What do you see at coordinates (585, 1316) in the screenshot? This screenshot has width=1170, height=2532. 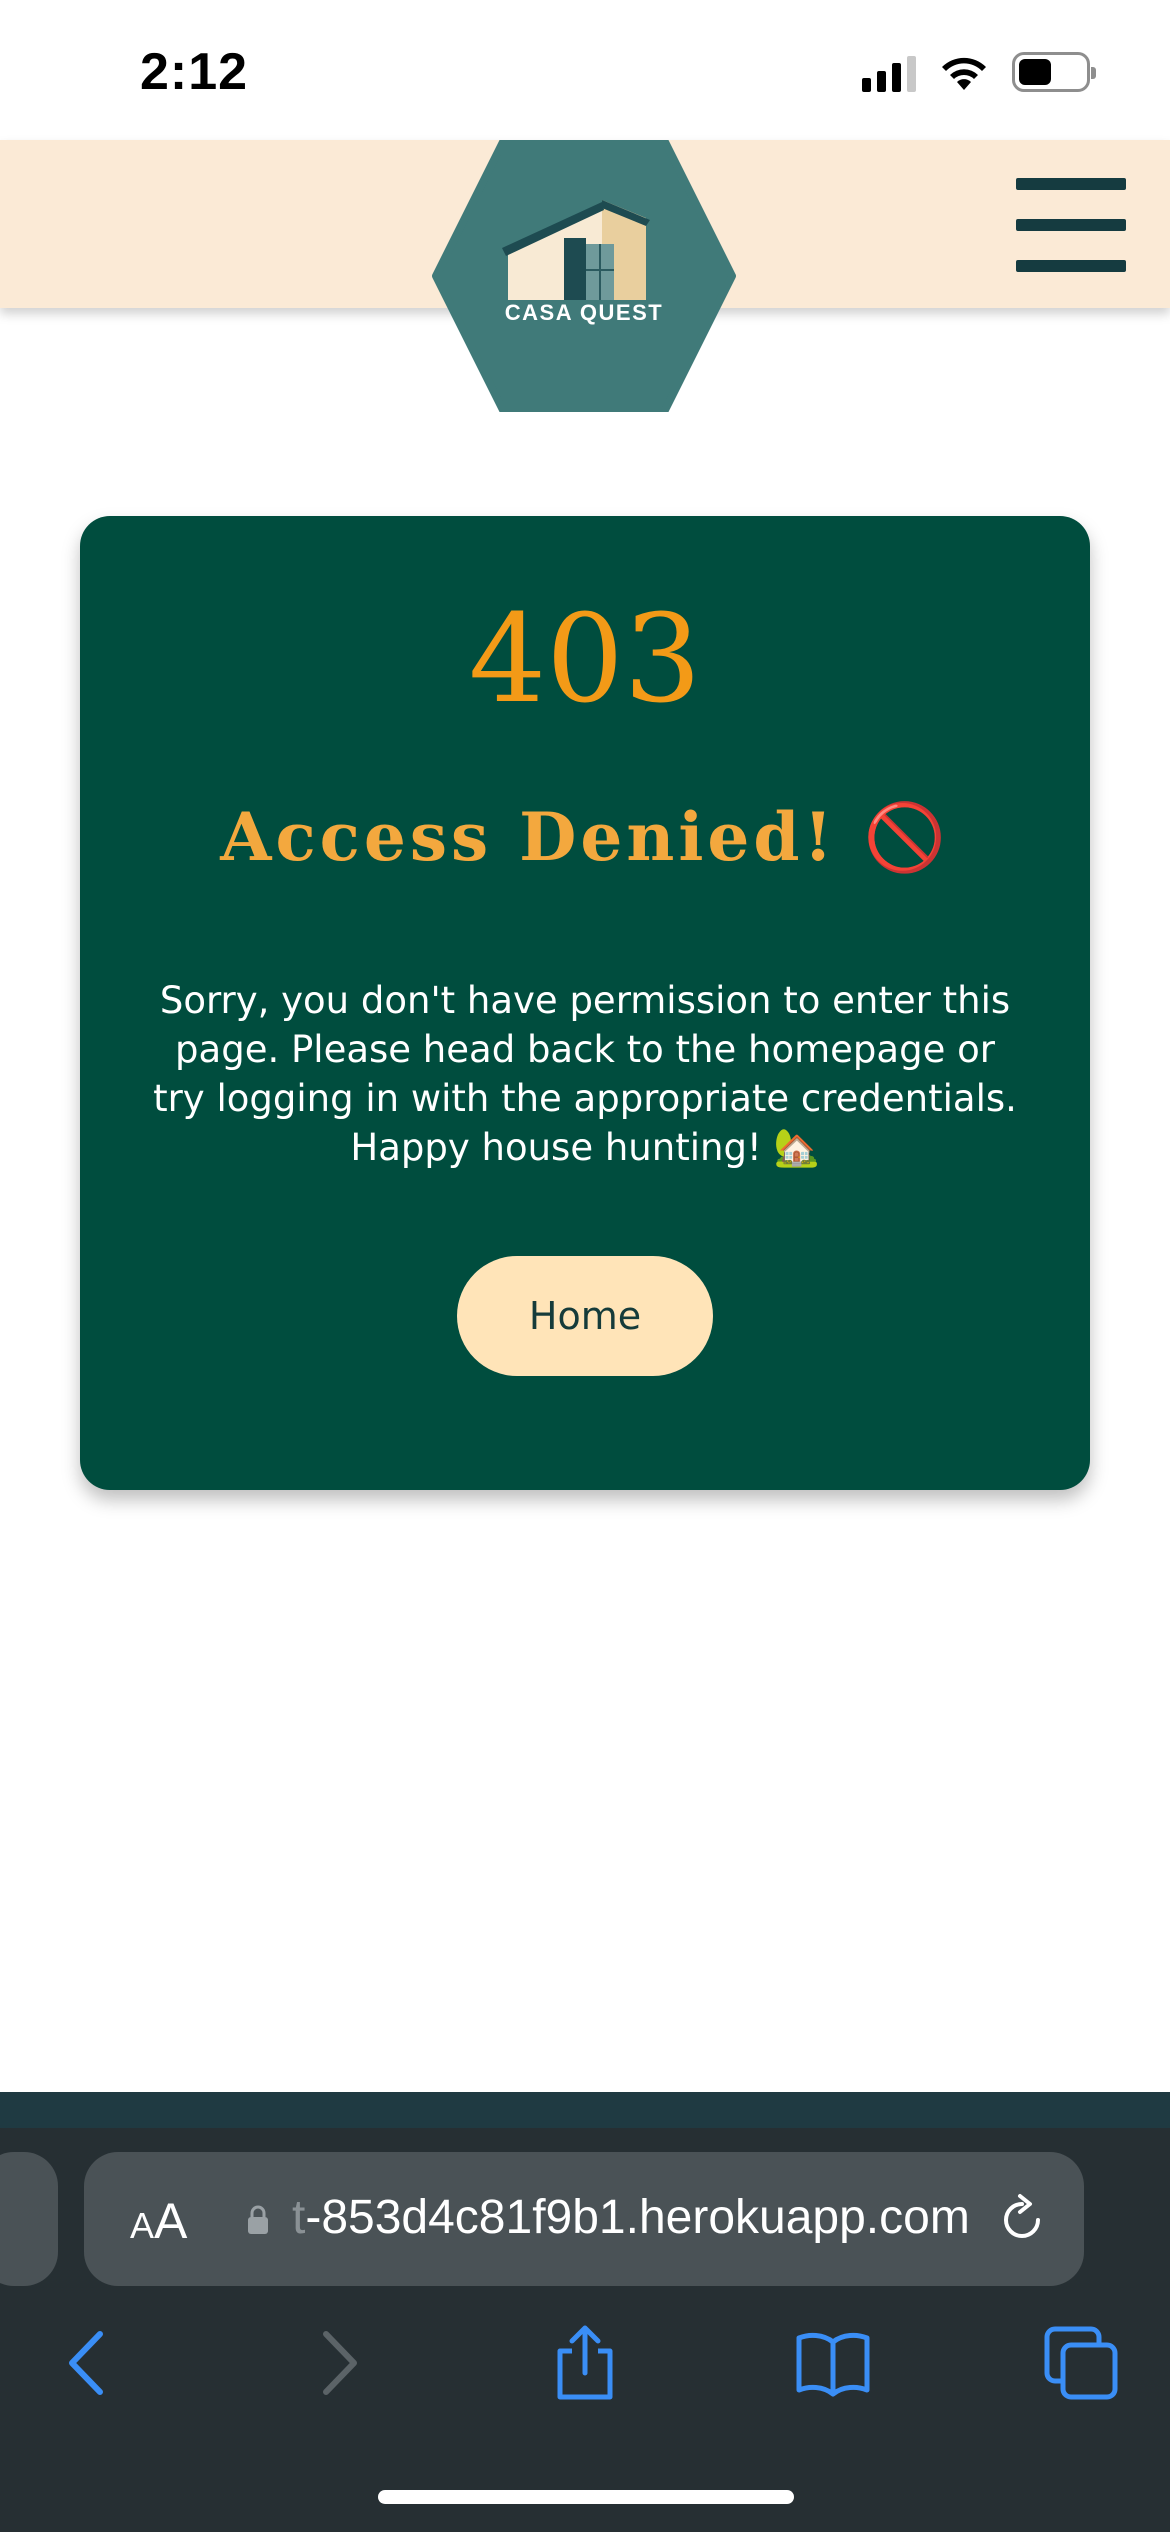 I see `home-button: Home` at bounding box center [585, 1316].